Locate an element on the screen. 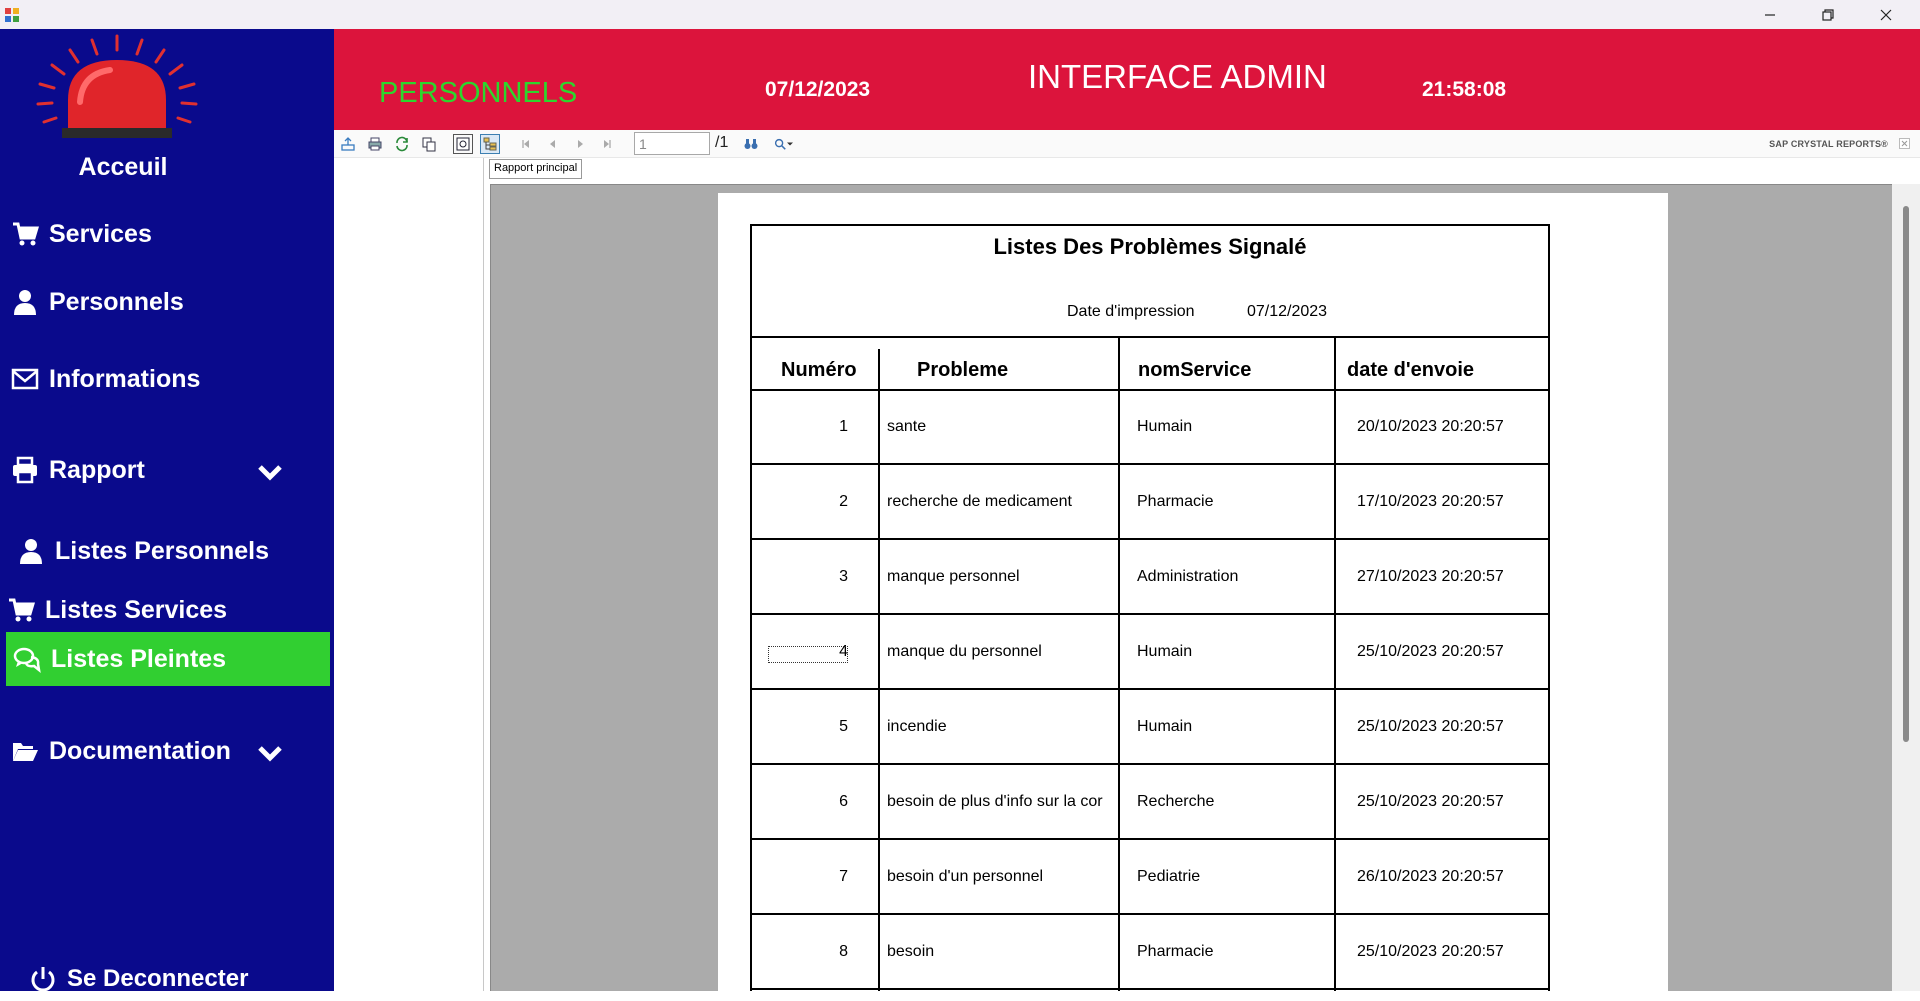 The image size is (1920, 1001). row-probleme: recherche de medicament is located at coordinates (979, 501).